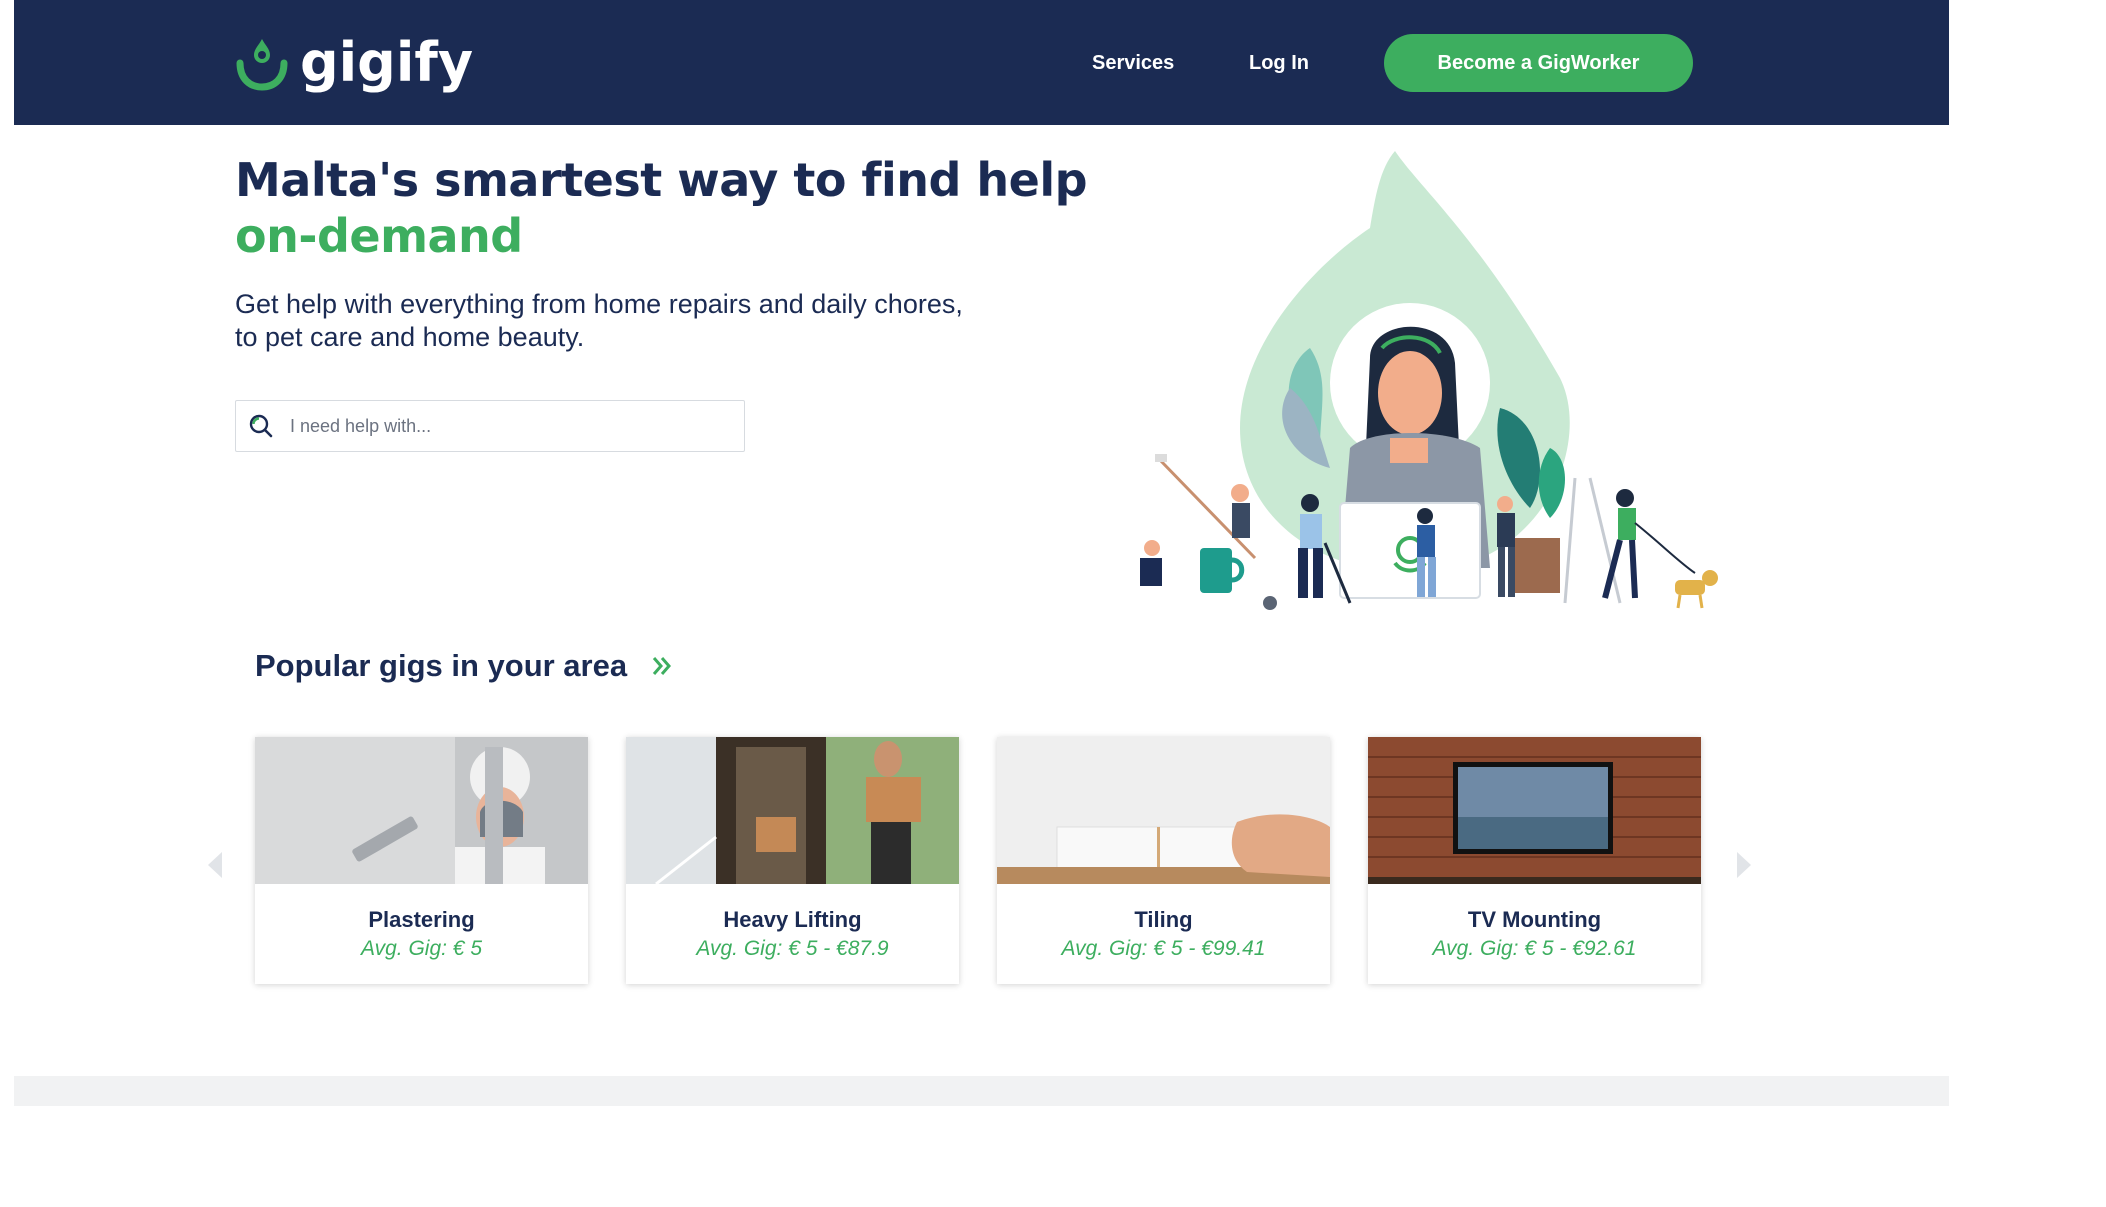  What do you see at coordinates (510, 426) in the screenshot?
I see `search-input` at bounding box center [510, 426].